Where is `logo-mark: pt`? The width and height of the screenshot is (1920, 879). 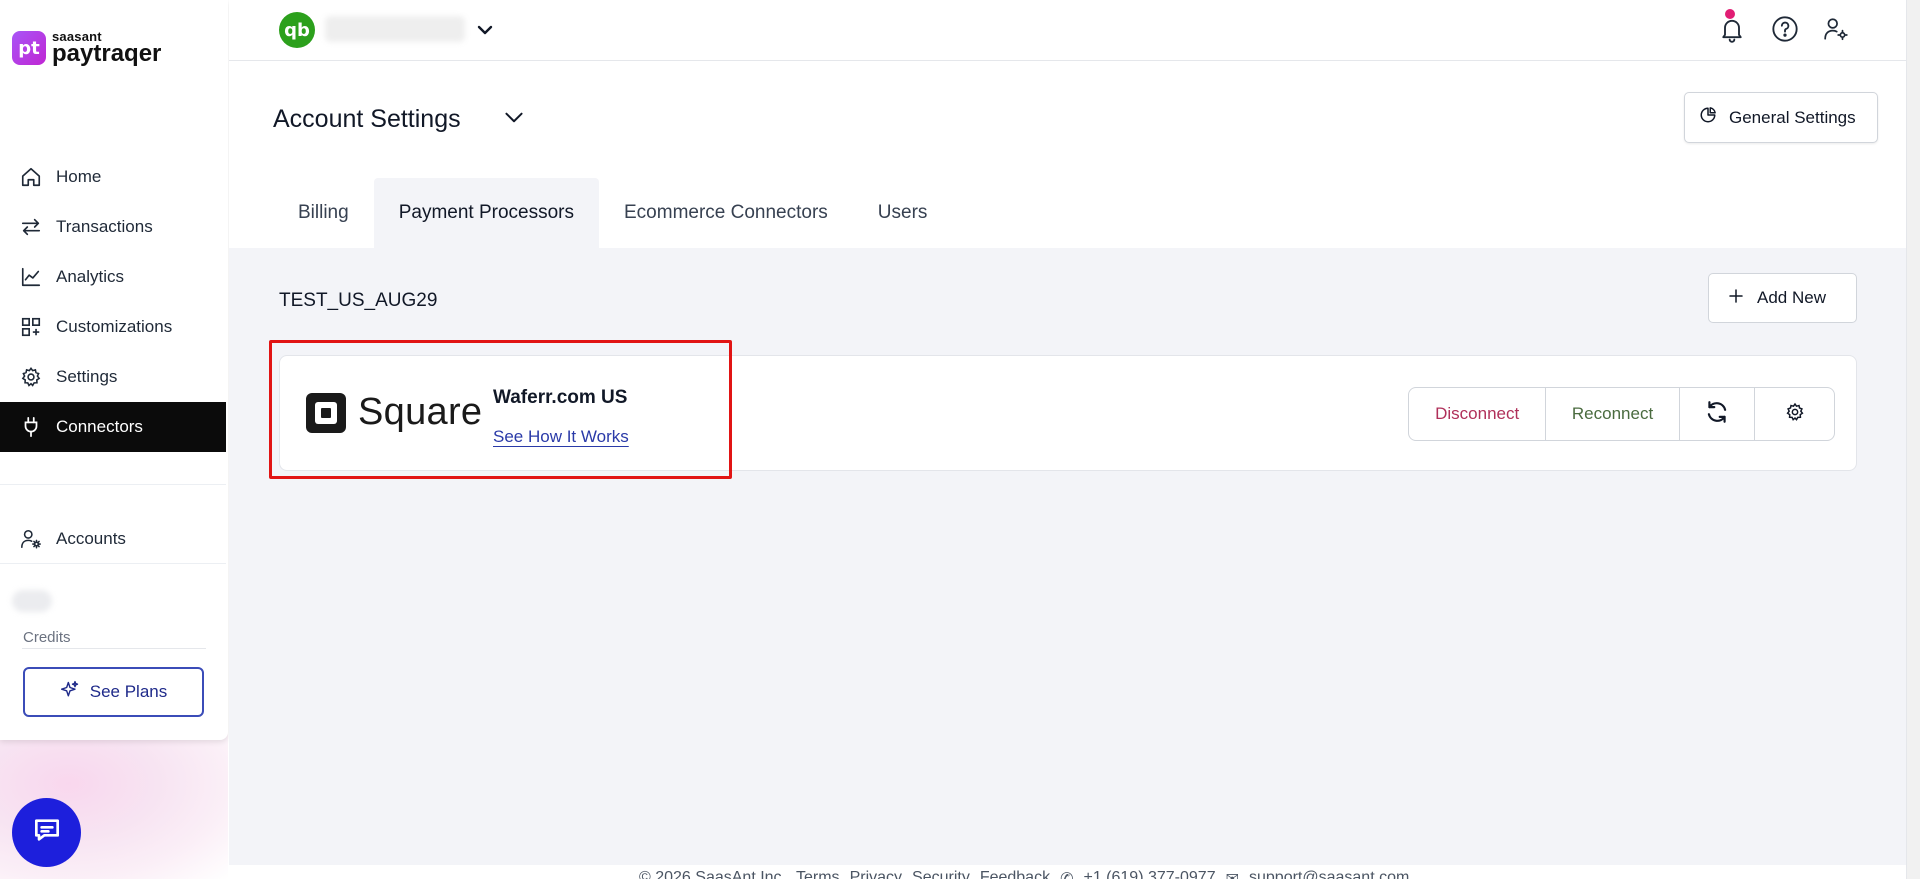
logo-mark: pt is located at coordinates (29, 48).